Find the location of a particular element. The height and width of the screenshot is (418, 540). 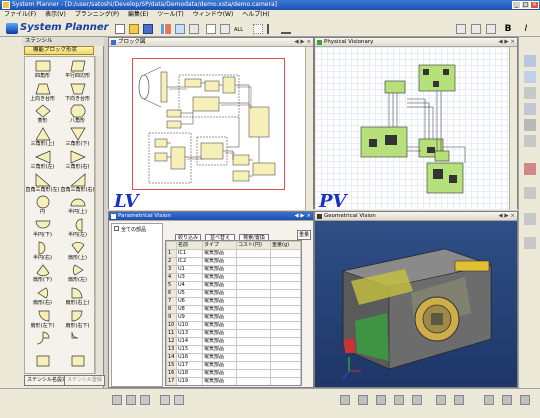

table-row: 14 U16 電気部品 is located at coordinates (233, 357).